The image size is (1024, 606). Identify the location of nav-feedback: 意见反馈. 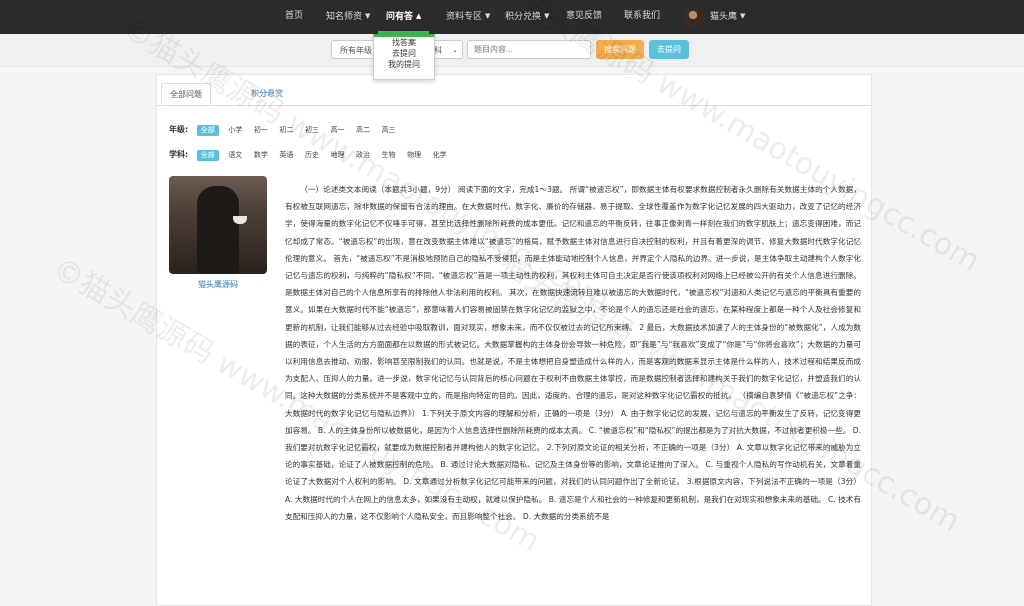
(584, 17).